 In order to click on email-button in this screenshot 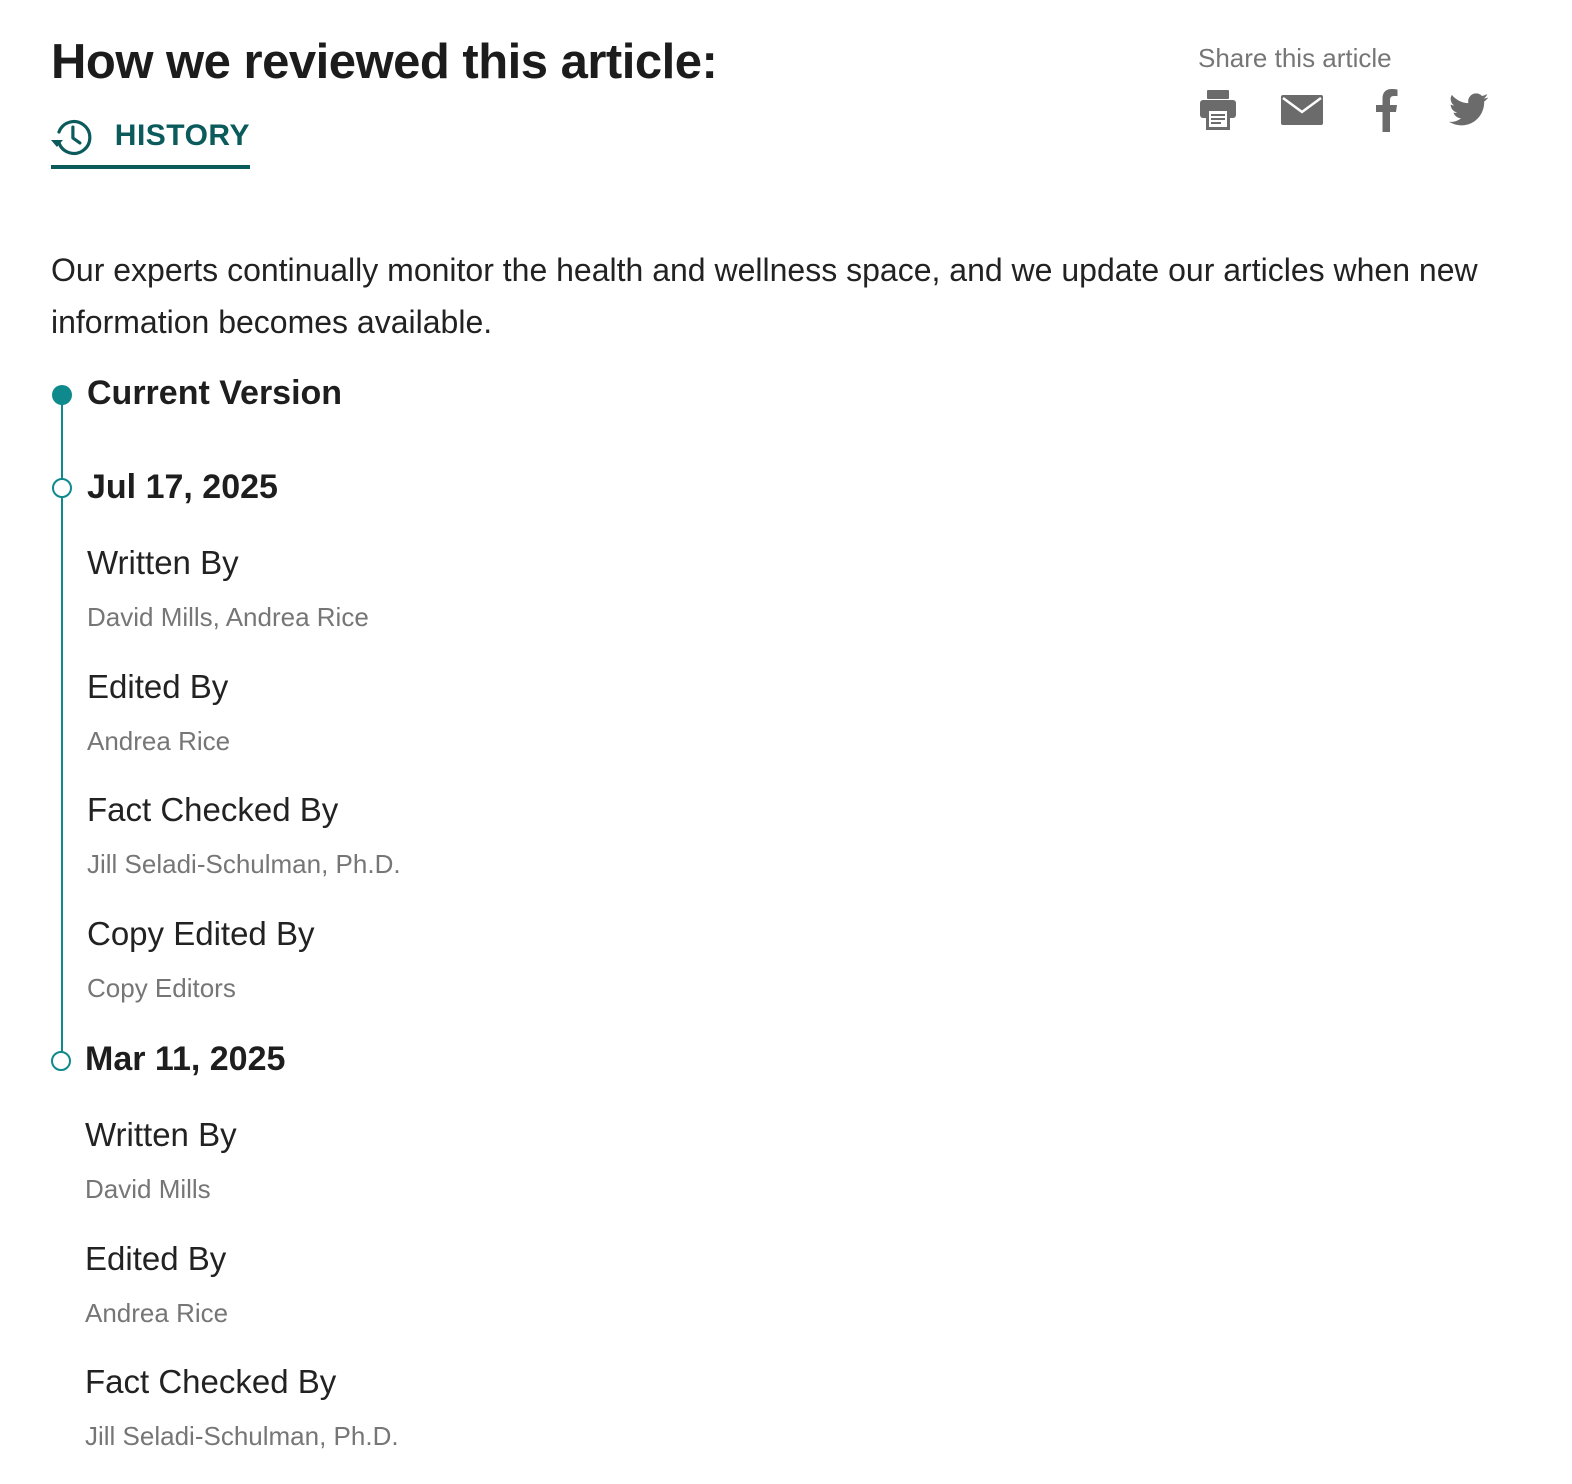, I will do `click(1302, 110)`.